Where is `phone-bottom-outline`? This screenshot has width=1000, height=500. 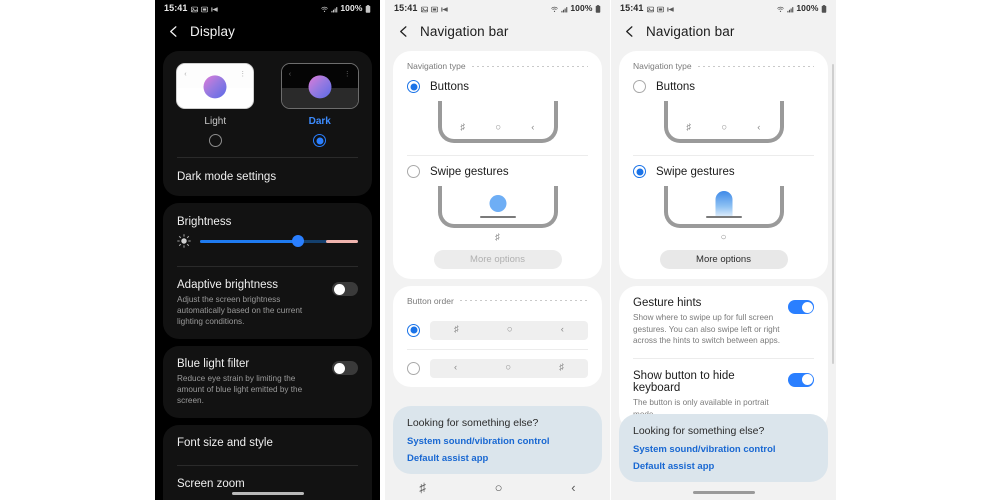
phone-bottom-outline is located at coordinates (497, 207).